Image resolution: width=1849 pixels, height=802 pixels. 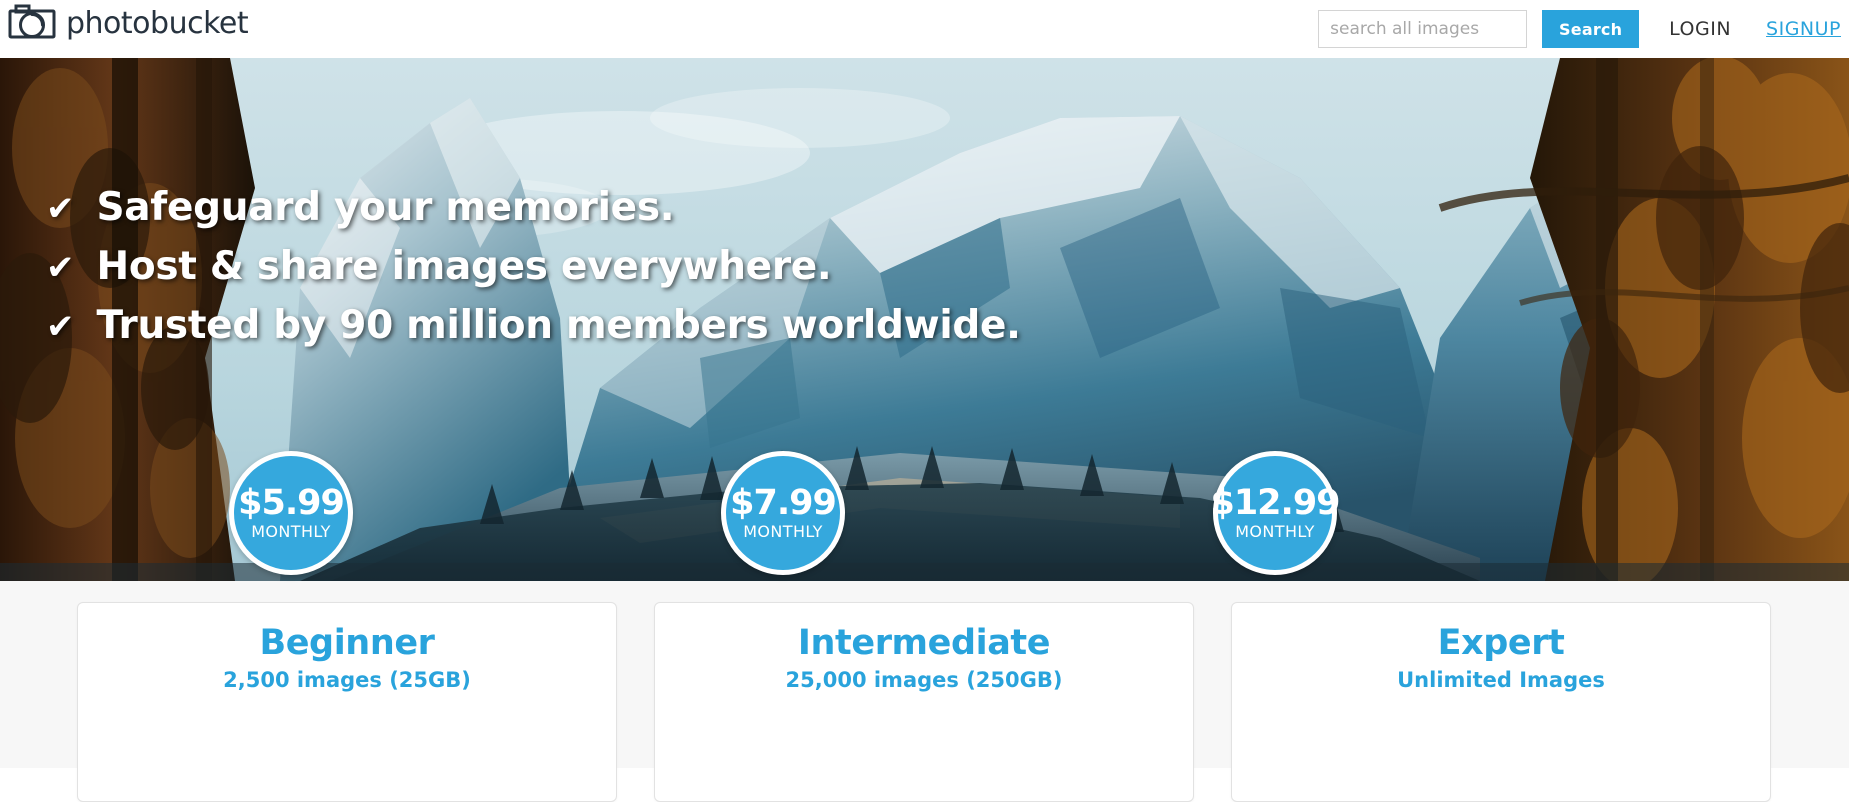 I want to click on site-header: photobucket Search LOGIN SIGNUP, so click(x=924, y=29).